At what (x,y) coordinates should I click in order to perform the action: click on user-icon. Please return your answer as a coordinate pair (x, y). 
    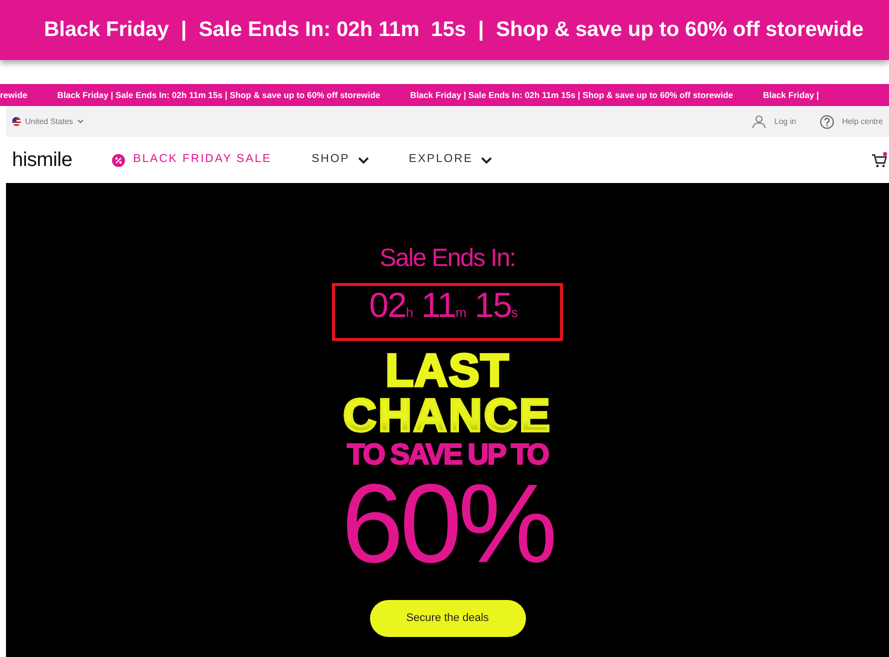
    Looking at the image, I should click on (759, 121).